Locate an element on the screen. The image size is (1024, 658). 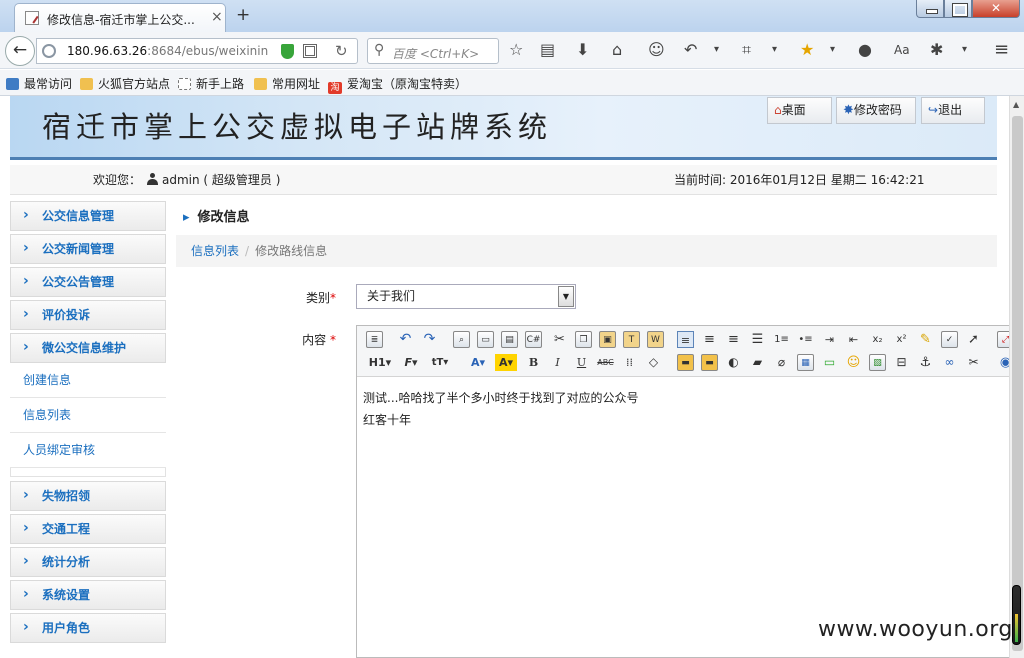
editor-content: 测试...哈哈找了半个多小时终于找到了对应的公众号 红客十年 is located at coordinates (500, 409).